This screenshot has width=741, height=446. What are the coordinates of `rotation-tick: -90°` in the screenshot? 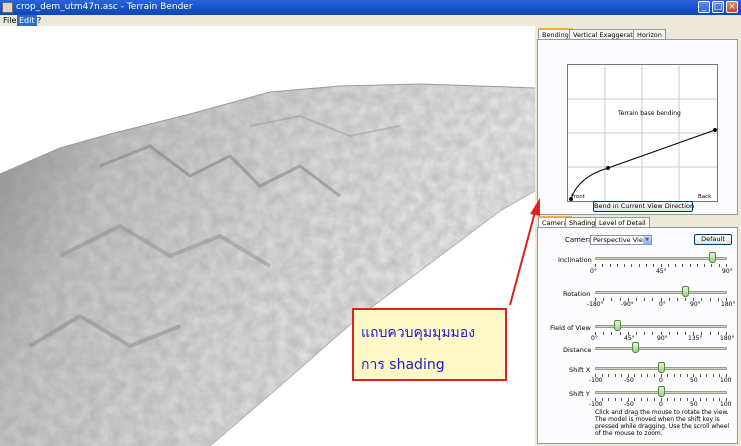 It's located at (627, 304).